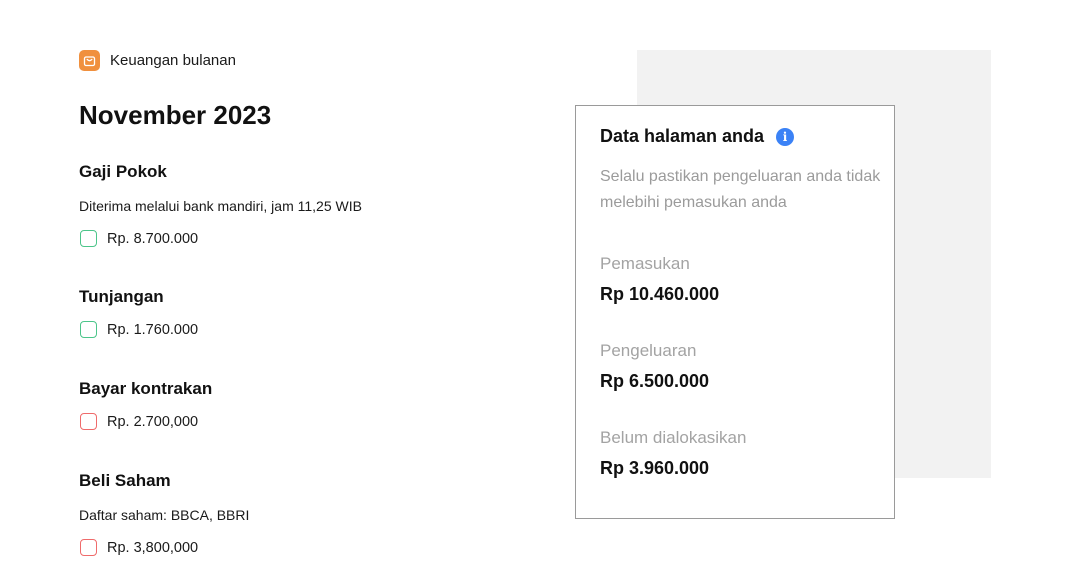 Image resolution: width=1077 pixels, height=588 pixels. What do you see at coordinates (645, 263) in the screenshot?
I see `stat-label-income: Pemasukan` at bounding box center [645, 263].